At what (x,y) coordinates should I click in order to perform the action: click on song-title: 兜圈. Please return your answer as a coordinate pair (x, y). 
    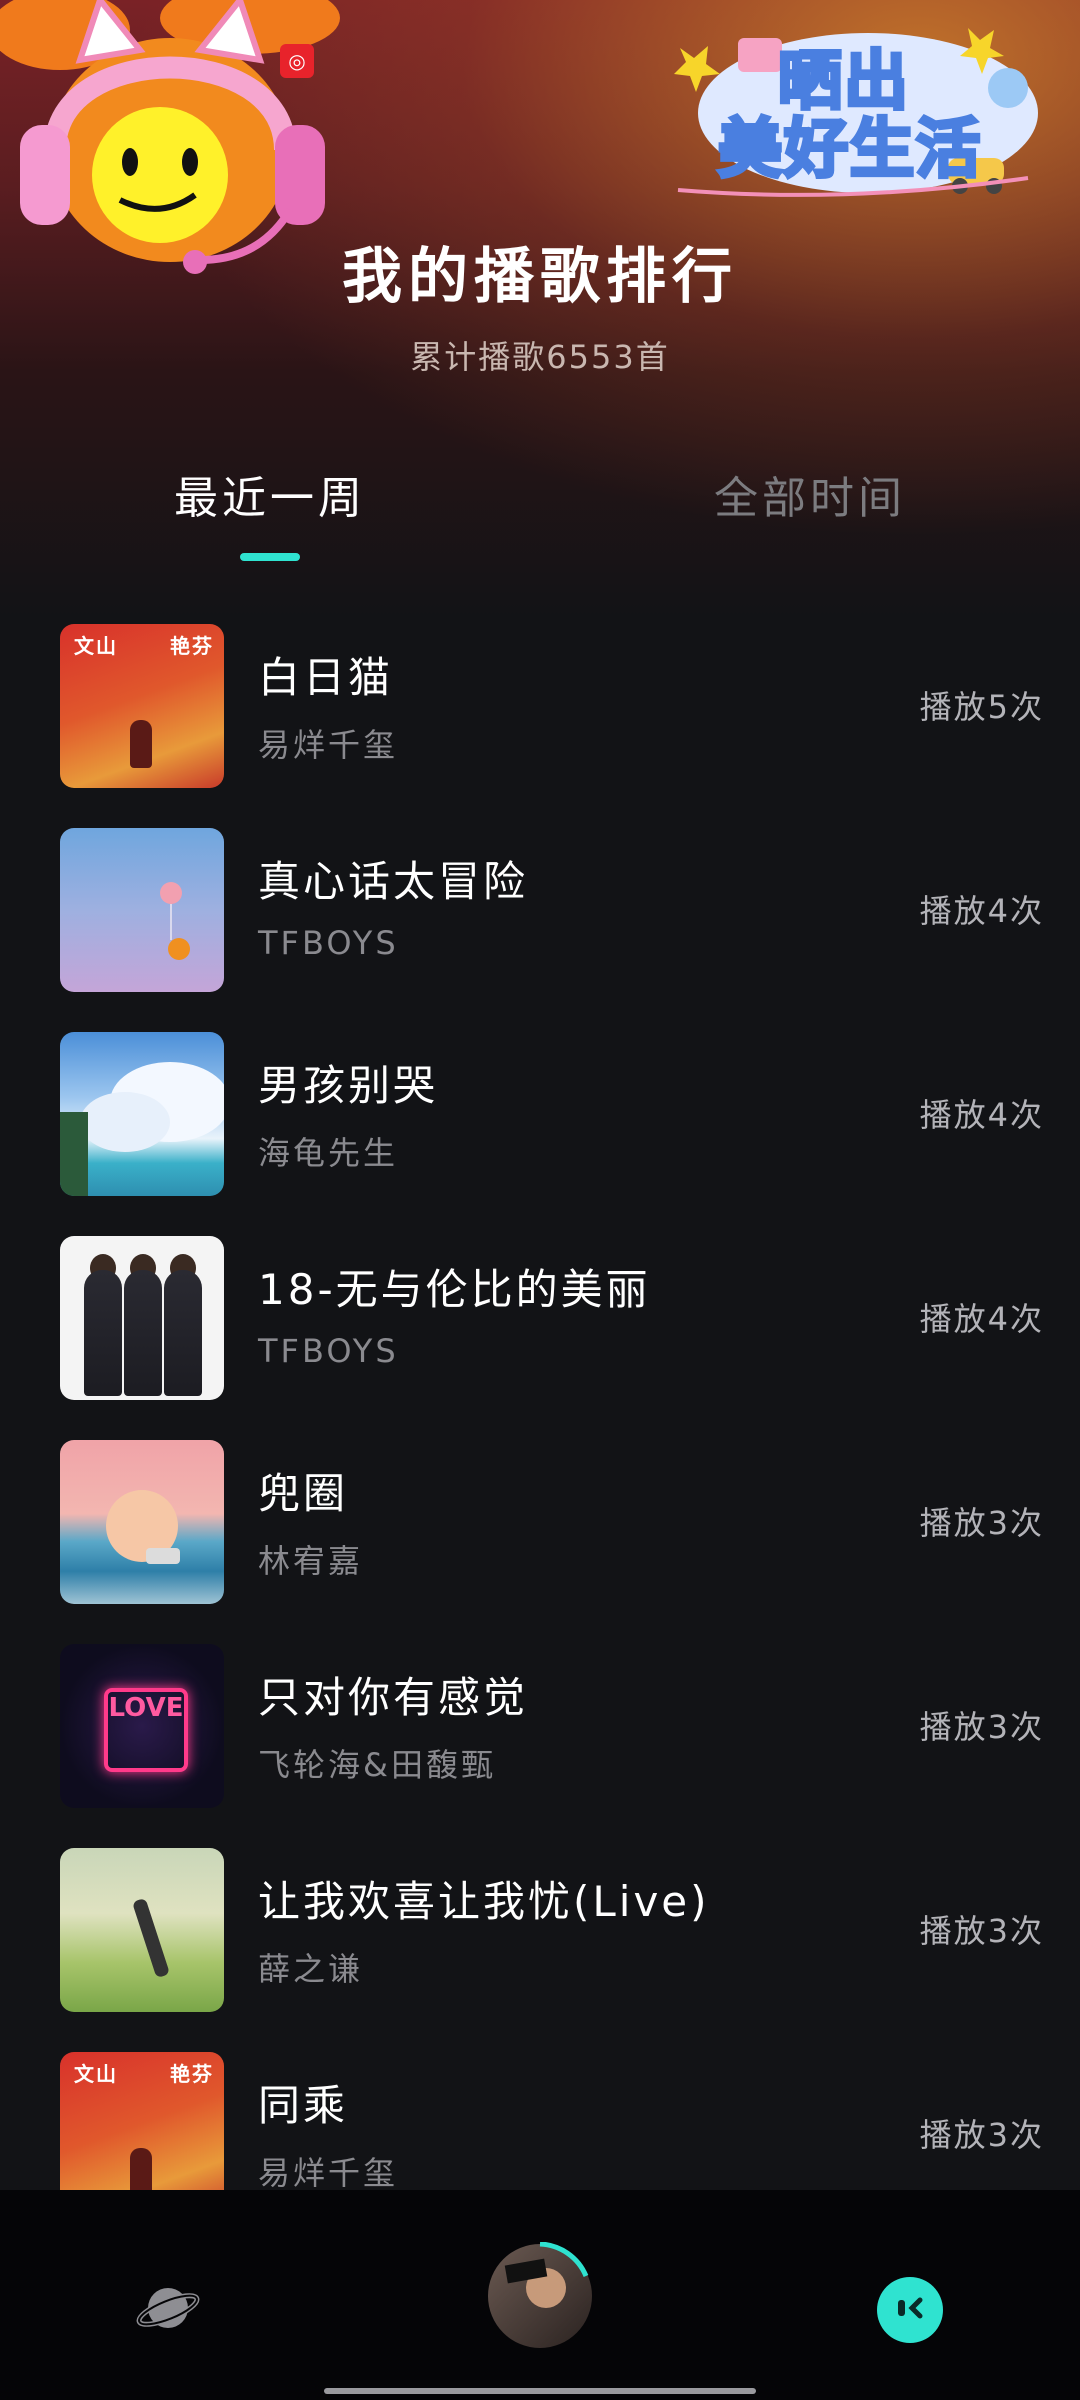
    Looking at the image, I should click on (303, 1493).